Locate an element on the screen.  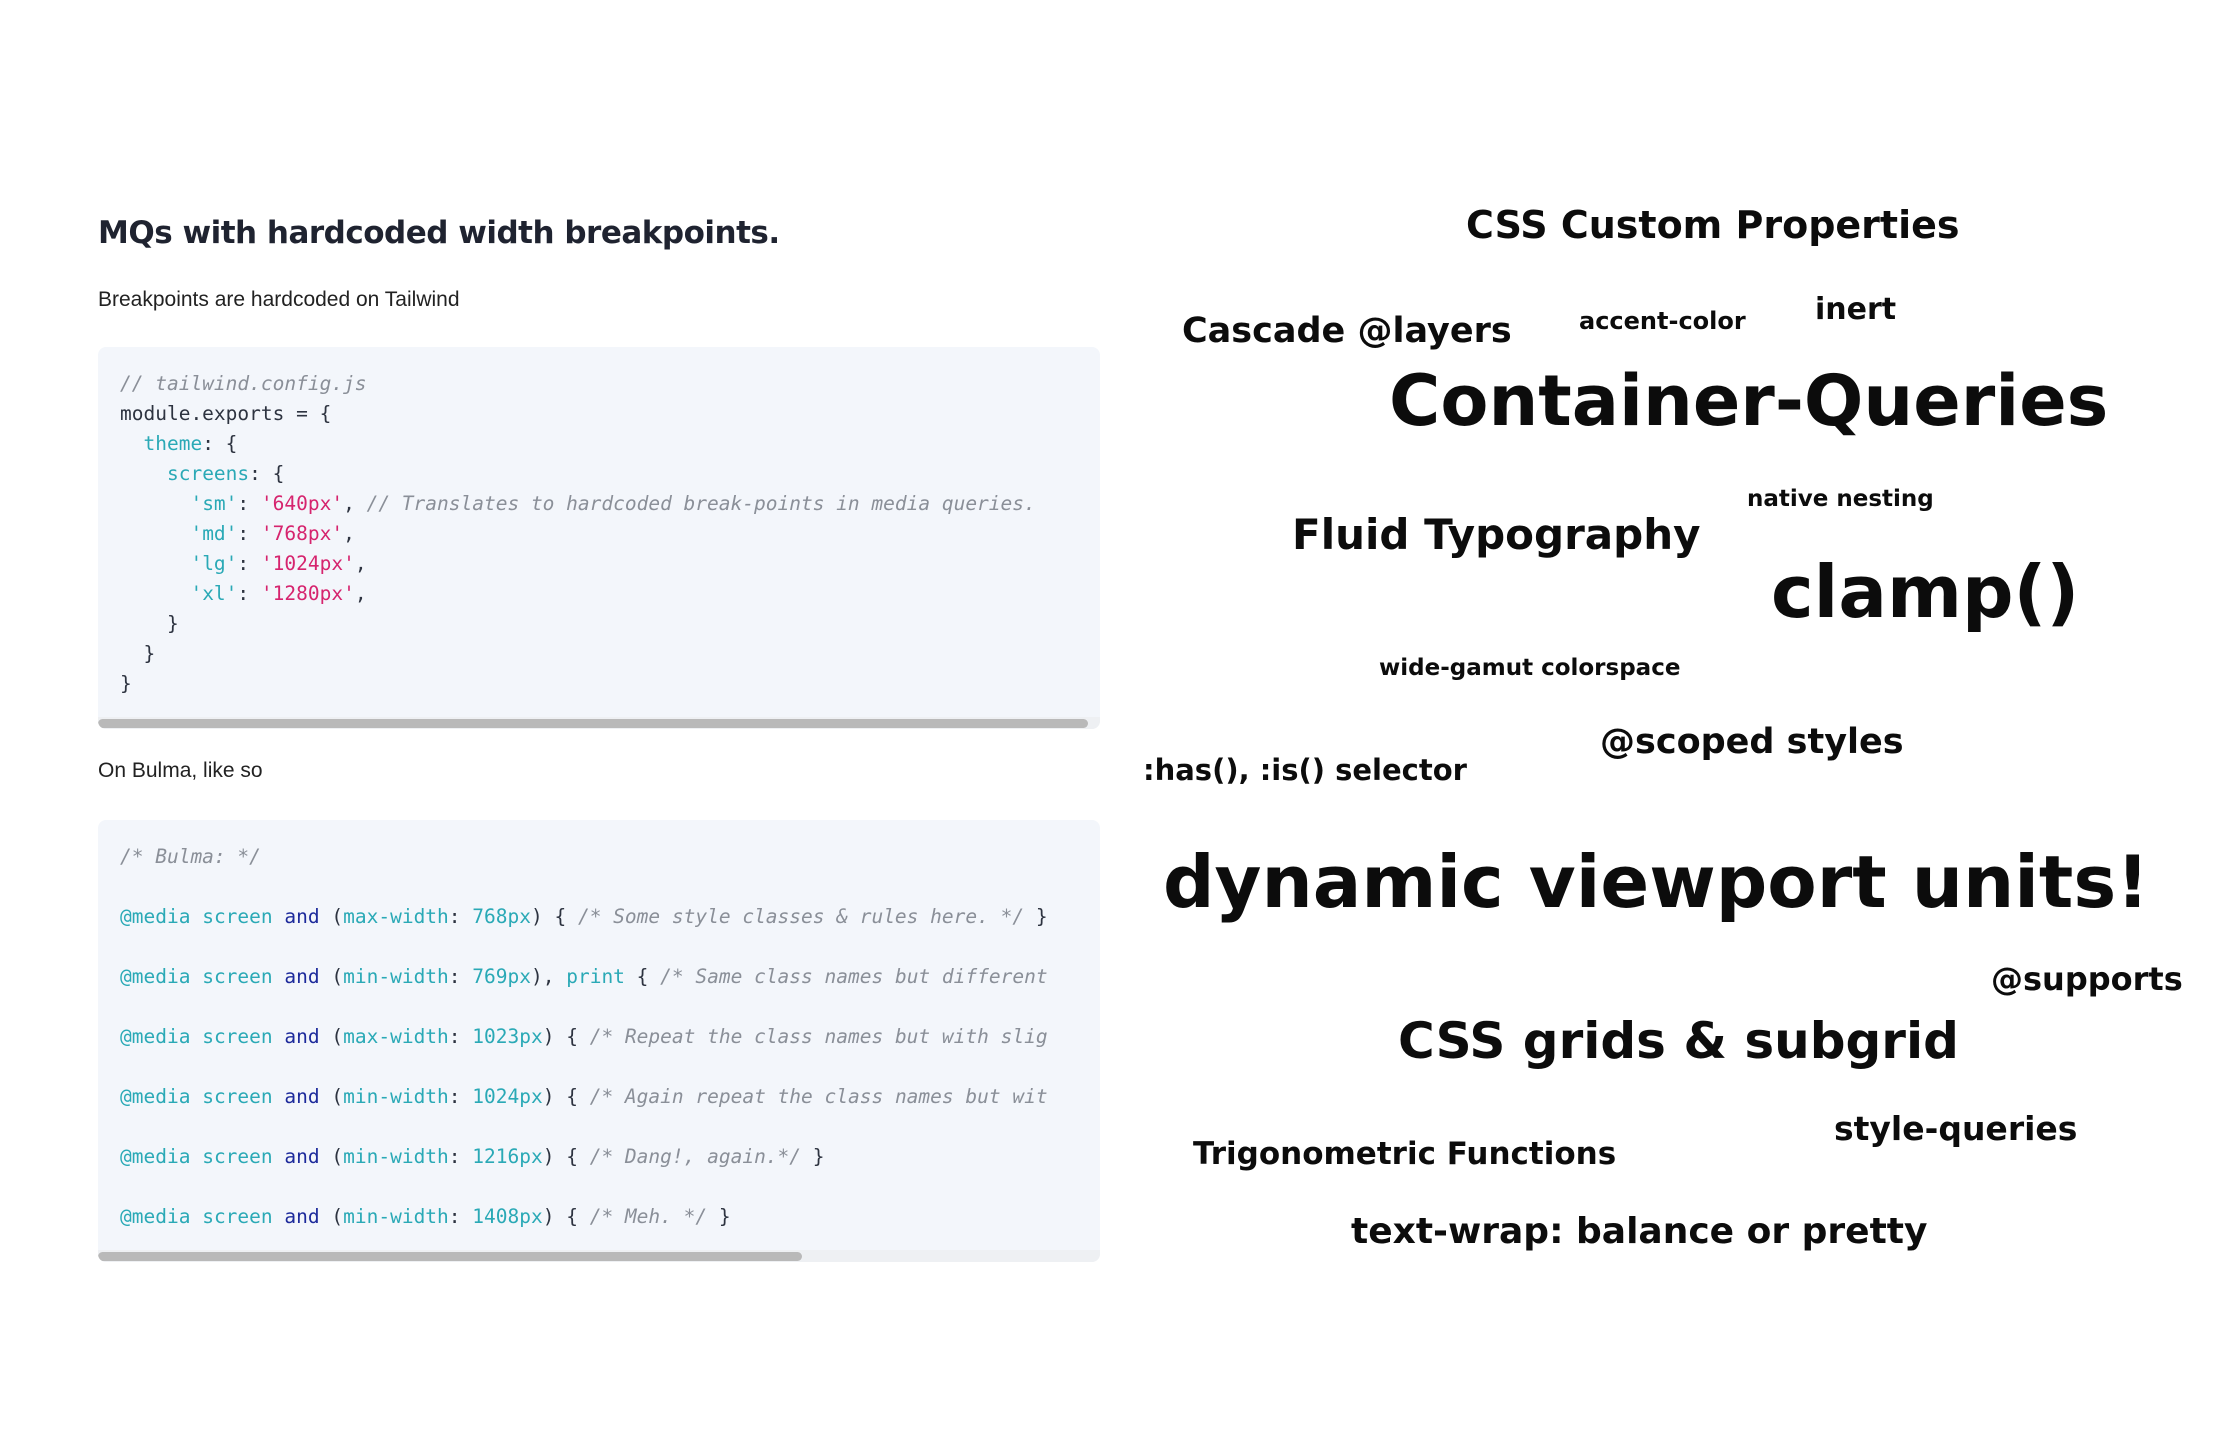
tailwind-intro-text: Breakpoints are hardcoded on Tailwind is located at coordinates (279, 299).